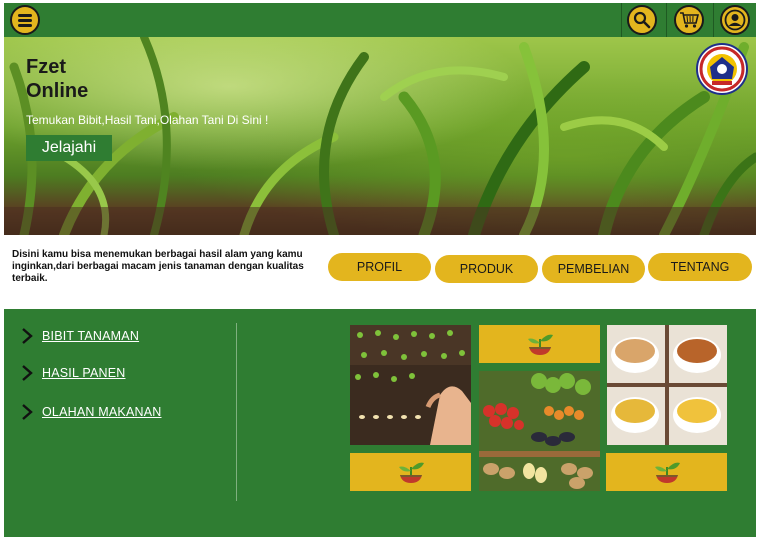  Describe the element at coordinates (689, 20) in the screenshot. I see `shopping-cart-icon` at that location.